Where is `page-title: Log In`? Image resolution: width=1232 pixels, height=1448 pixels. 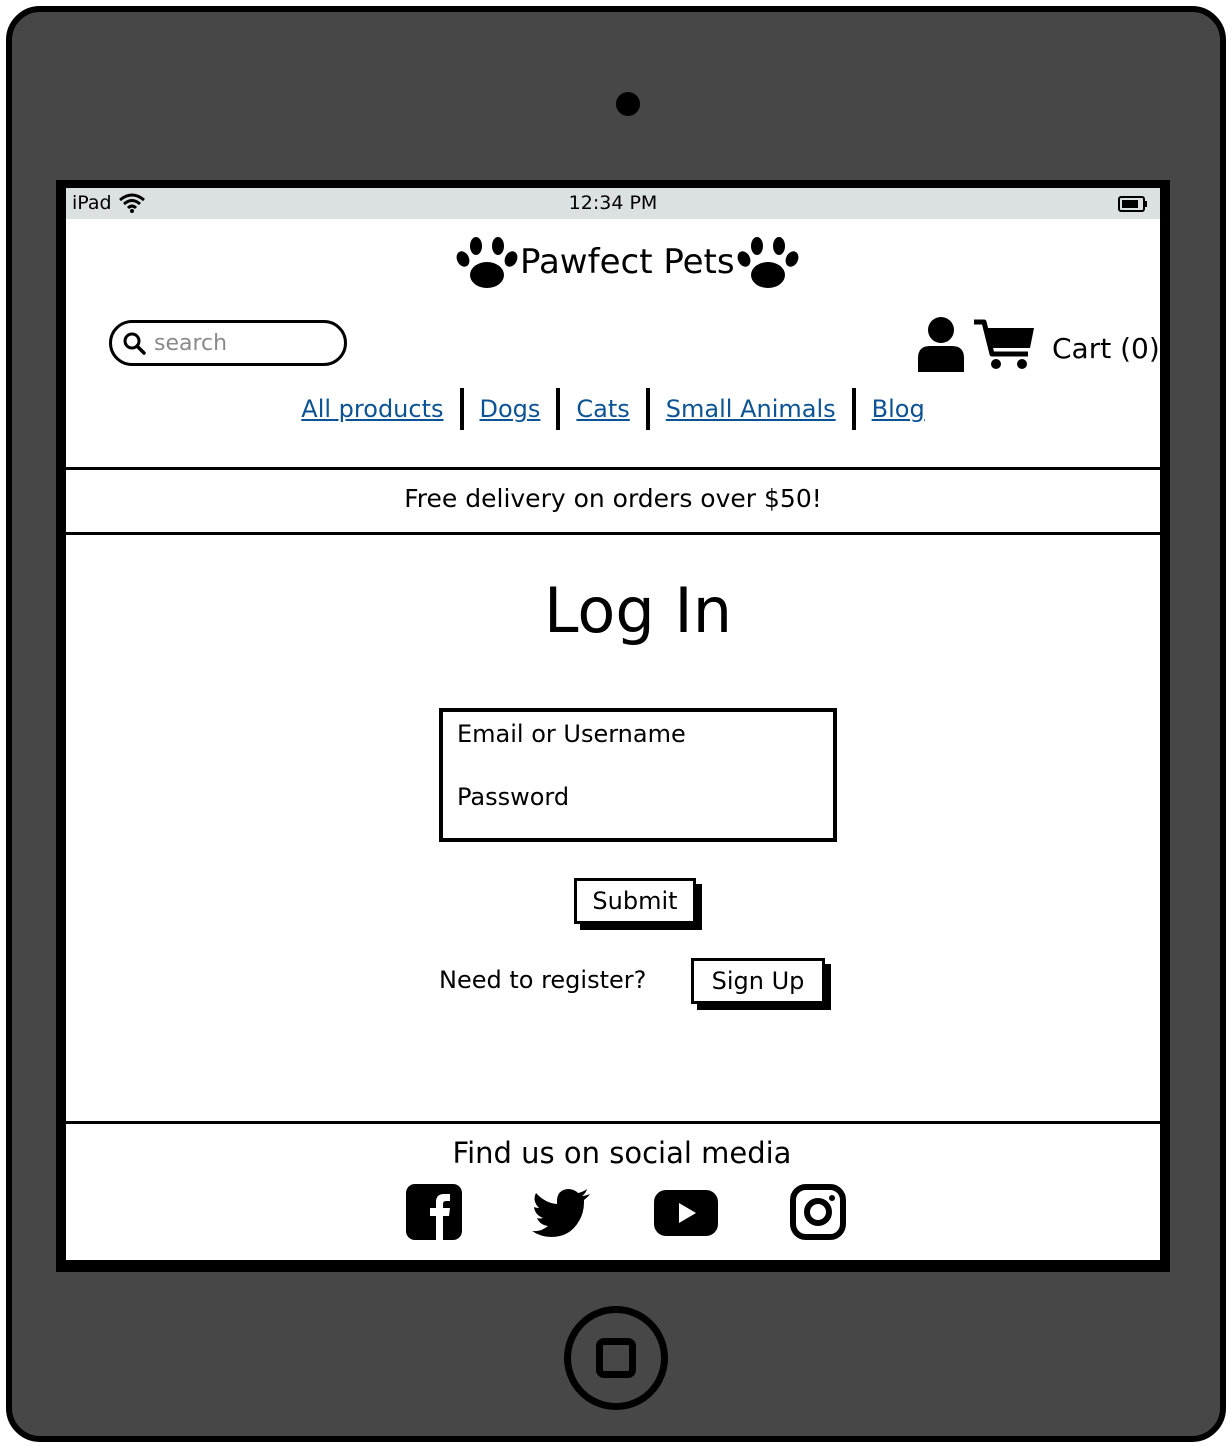 page-title: Log In is located at coordinates (638, 610).